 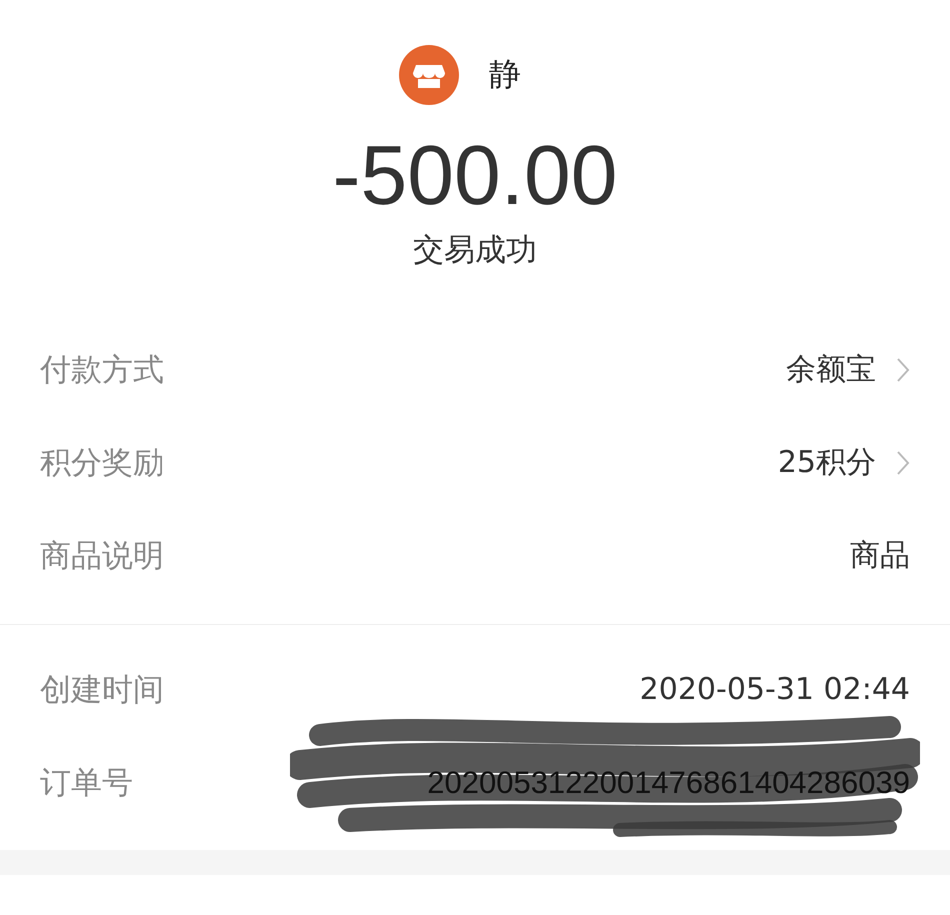 What do you see at coordinates (475, 250) in the screenshot?
I see `status-text: 交易成功` at bounding box center [475, 250].